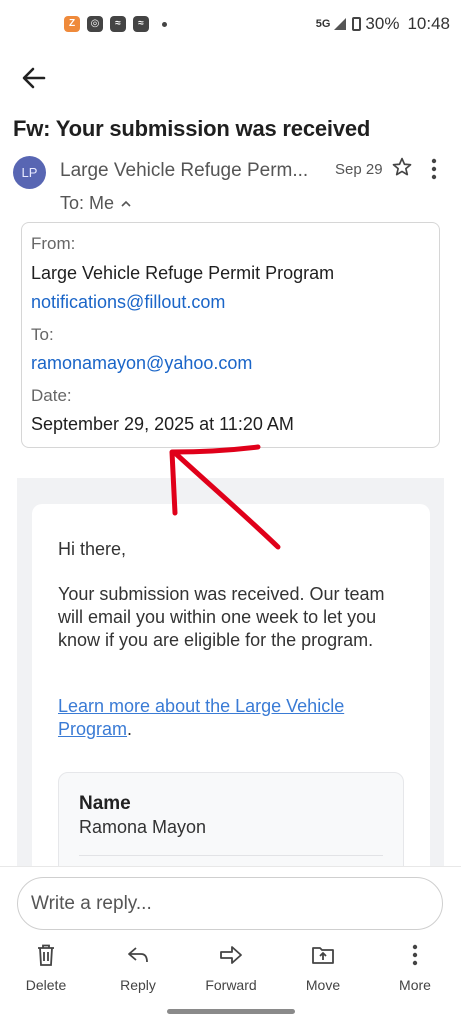  What do you see at coordinates (231, 967) in the screenshot?
I see `forward-button: Forward` at bounding box center [231, 967].